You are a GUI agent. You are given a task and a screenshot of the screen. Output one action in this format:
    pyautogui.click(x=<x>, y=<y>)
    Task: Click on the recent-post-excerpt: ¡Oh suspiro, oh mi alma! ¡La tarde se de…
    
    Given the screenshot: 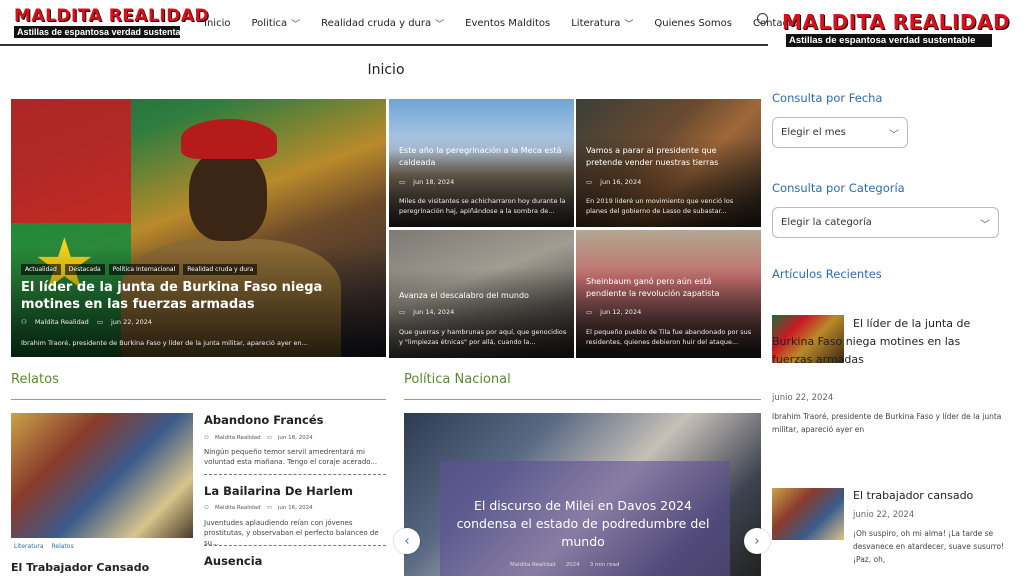 What is the action you would take?
    pyautogui.click(x=929, y=546)
    